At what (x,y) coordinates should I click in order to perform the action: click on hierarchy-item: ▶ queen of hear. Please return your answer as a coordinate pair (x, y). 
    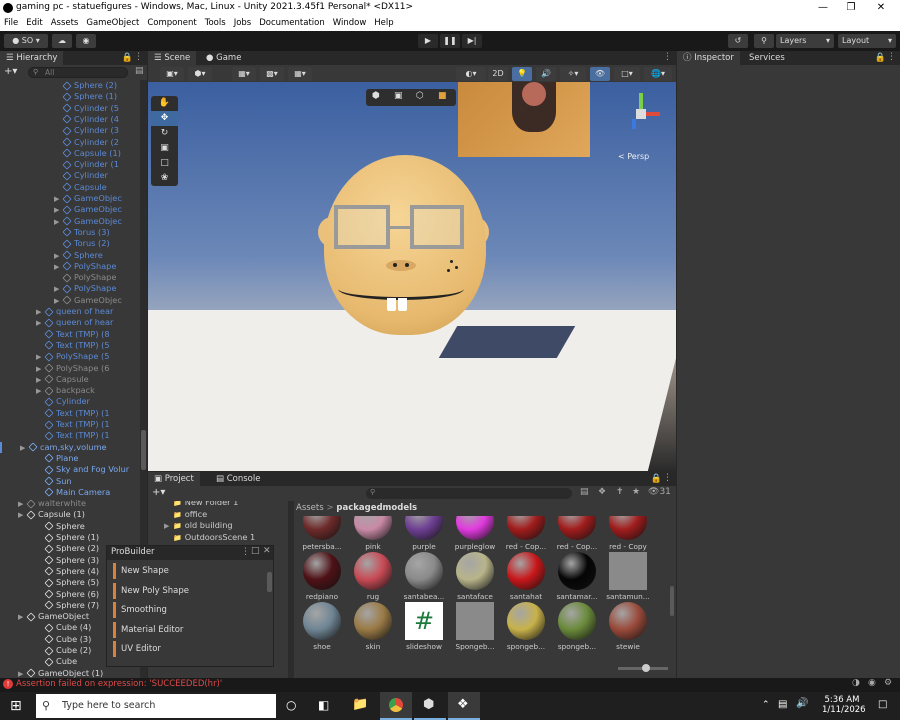
    Looking at the image, I should click on (74, 322).